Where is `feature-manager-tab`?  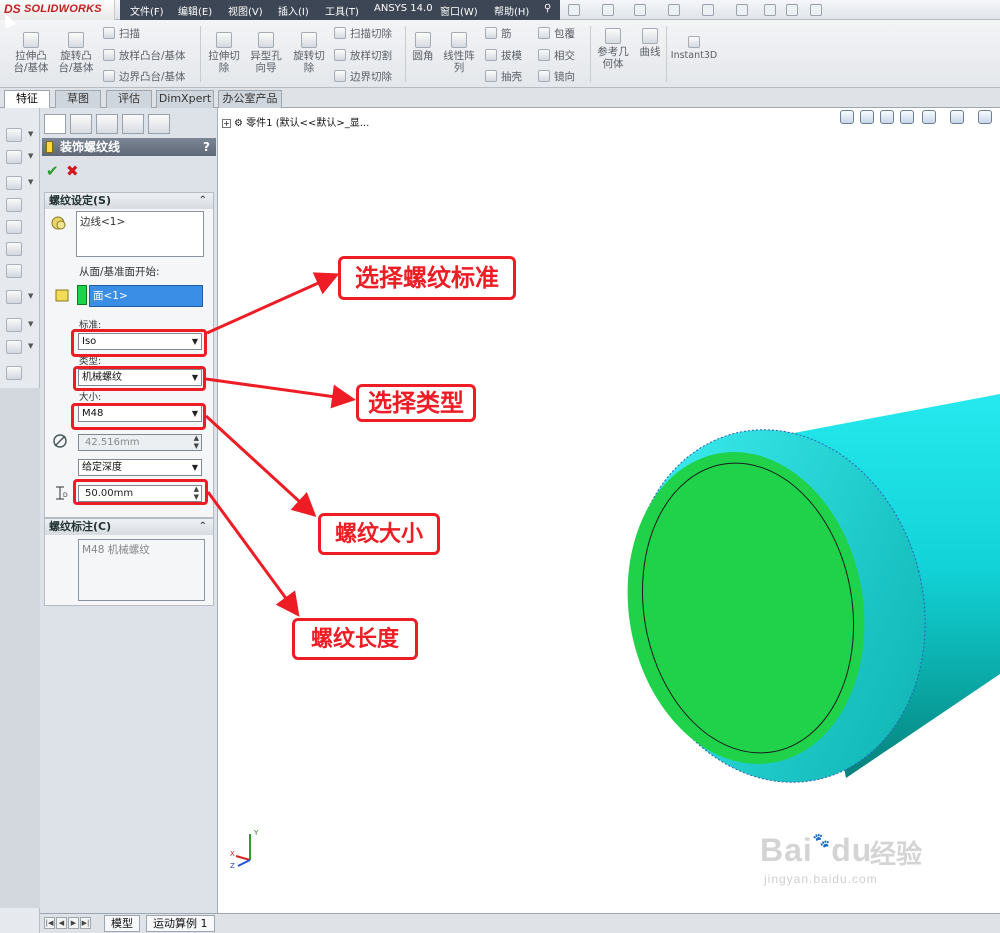
feature-manager-tab is located at coordinates (55, 124).